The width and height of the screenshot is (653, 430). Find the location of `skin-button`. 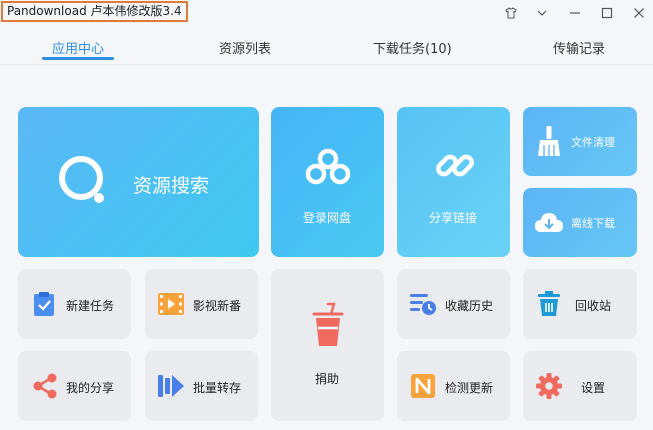

skin-button is located at coordinates (511, 13).